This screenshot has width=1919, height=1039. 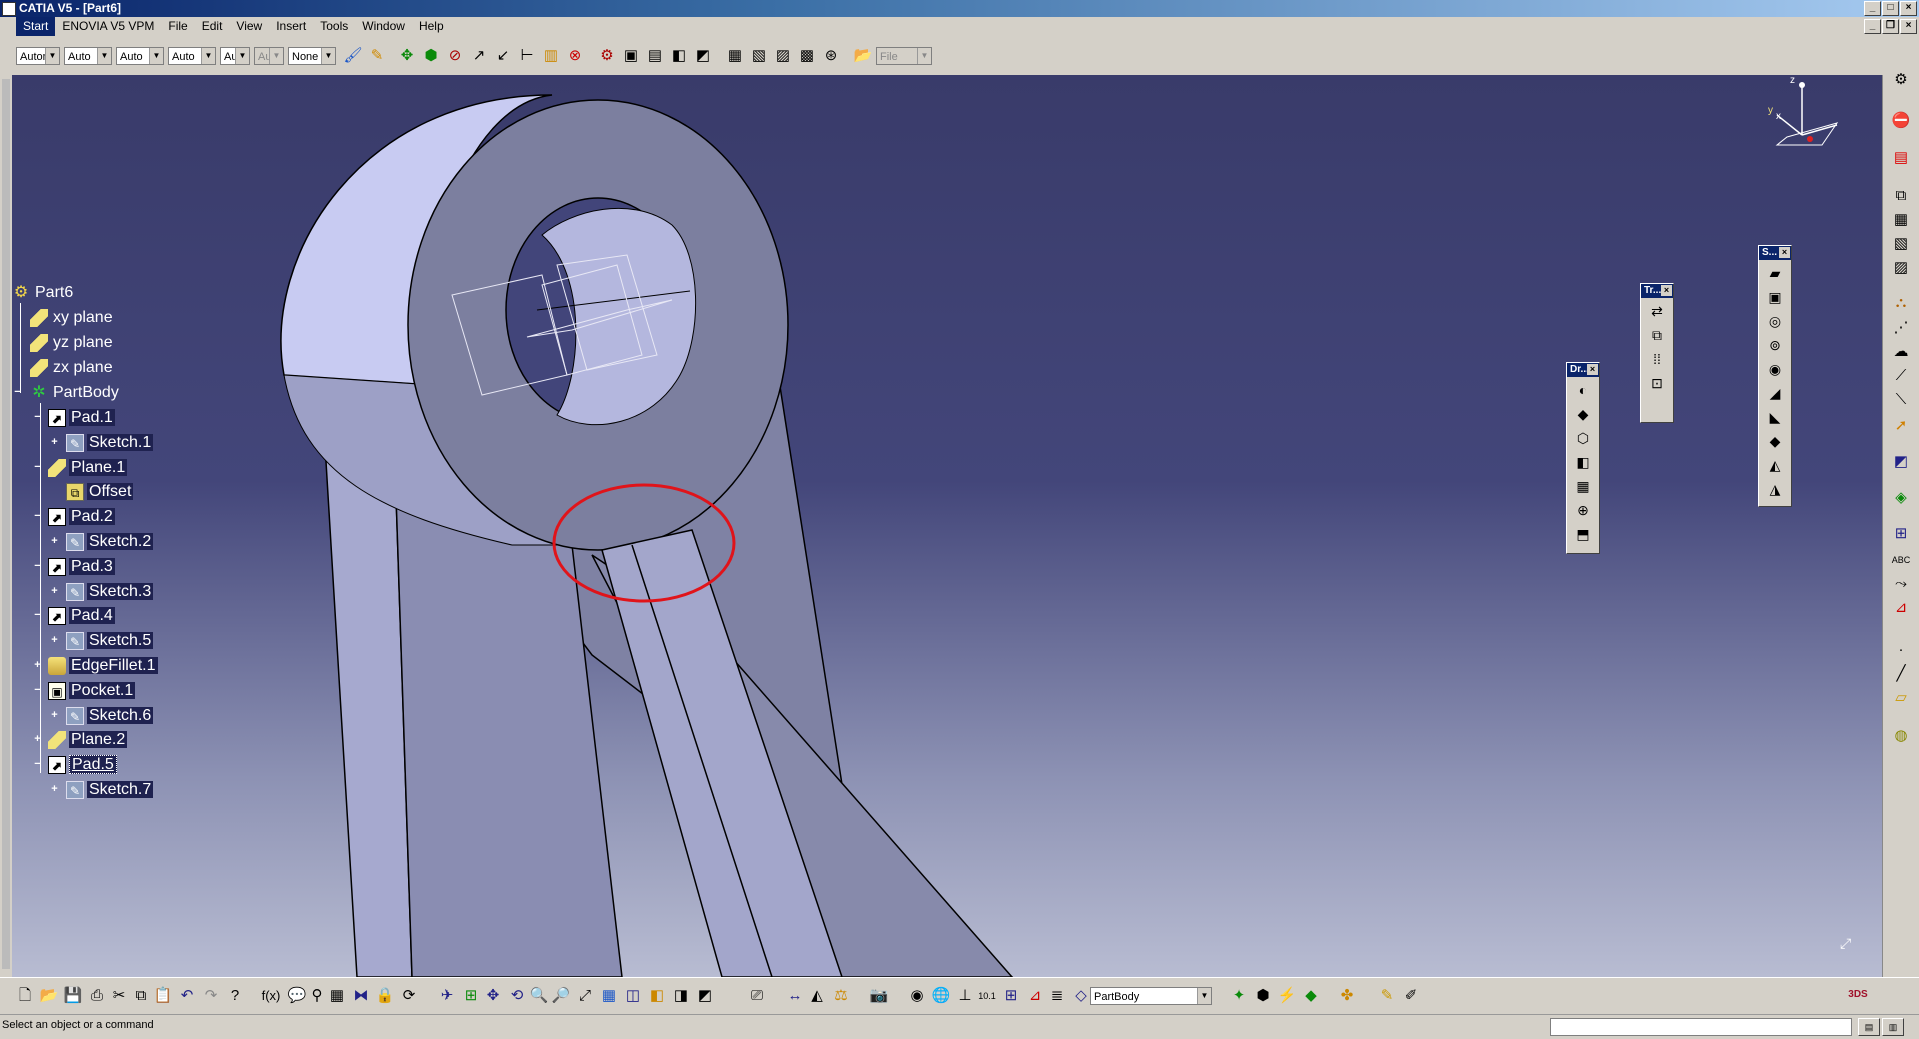 What do you see at coordinates (479, 56) in the screenshot?
I see `normal-view-icon: ↗` at bounding box center [479, 56].